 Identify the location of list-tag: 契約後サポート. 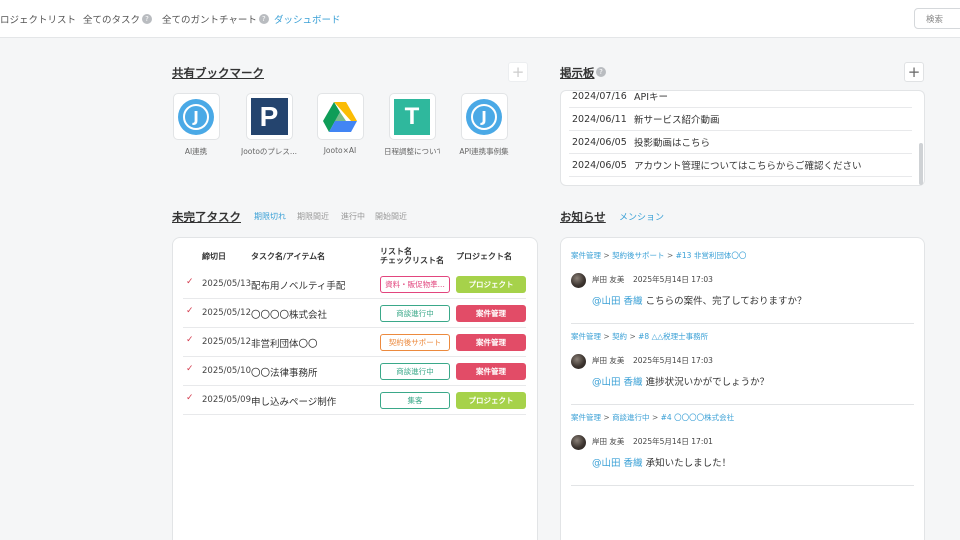
(415, 342).